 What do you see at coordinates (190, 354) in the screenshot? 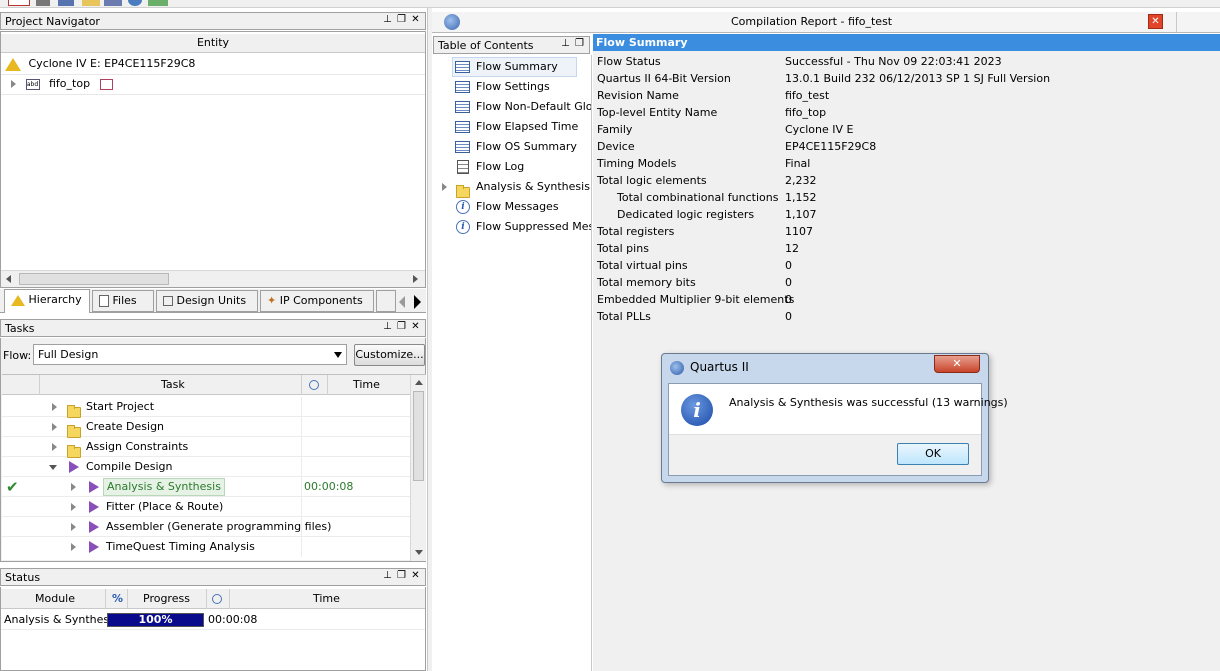
I see `flow-select: Full Design` at bounding box center [190, 354].